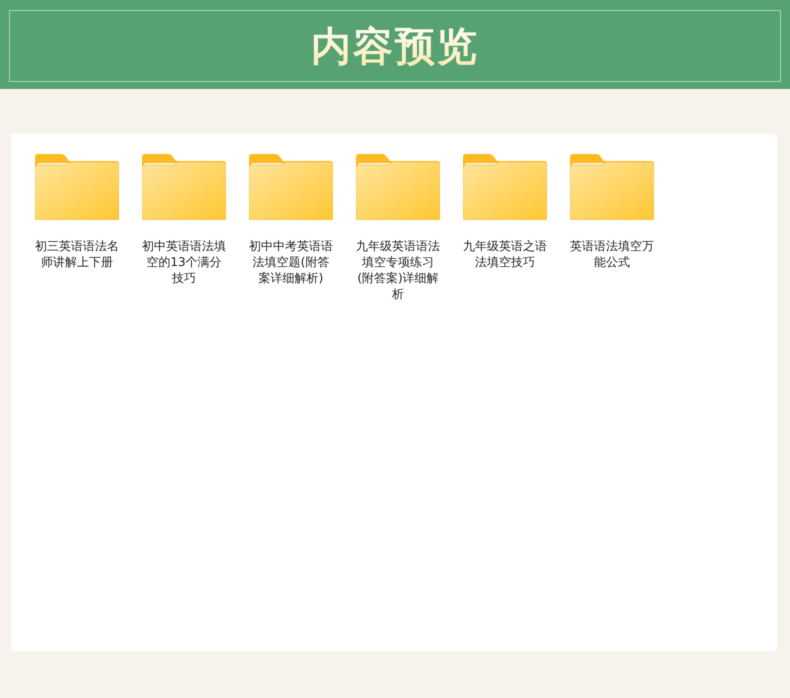  Describe the element at coordinates (612, 254) in the screenshot. I see `folder-name: 英语语法填空万能公式` at that location.